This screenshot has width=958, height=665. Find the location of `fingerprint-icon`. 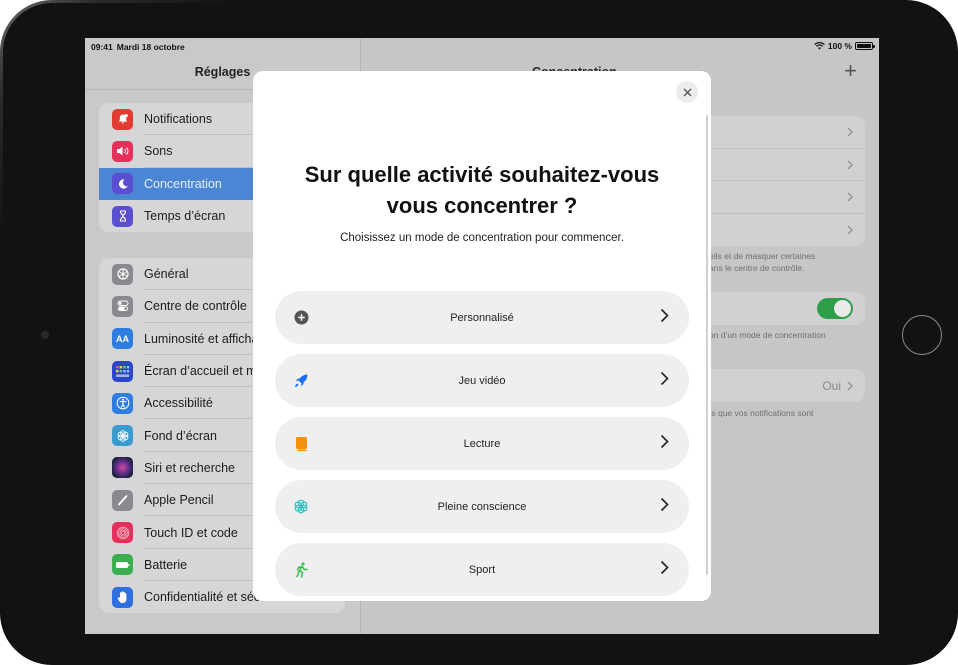

fingerprint-icon is located at coordinates (122, 533).